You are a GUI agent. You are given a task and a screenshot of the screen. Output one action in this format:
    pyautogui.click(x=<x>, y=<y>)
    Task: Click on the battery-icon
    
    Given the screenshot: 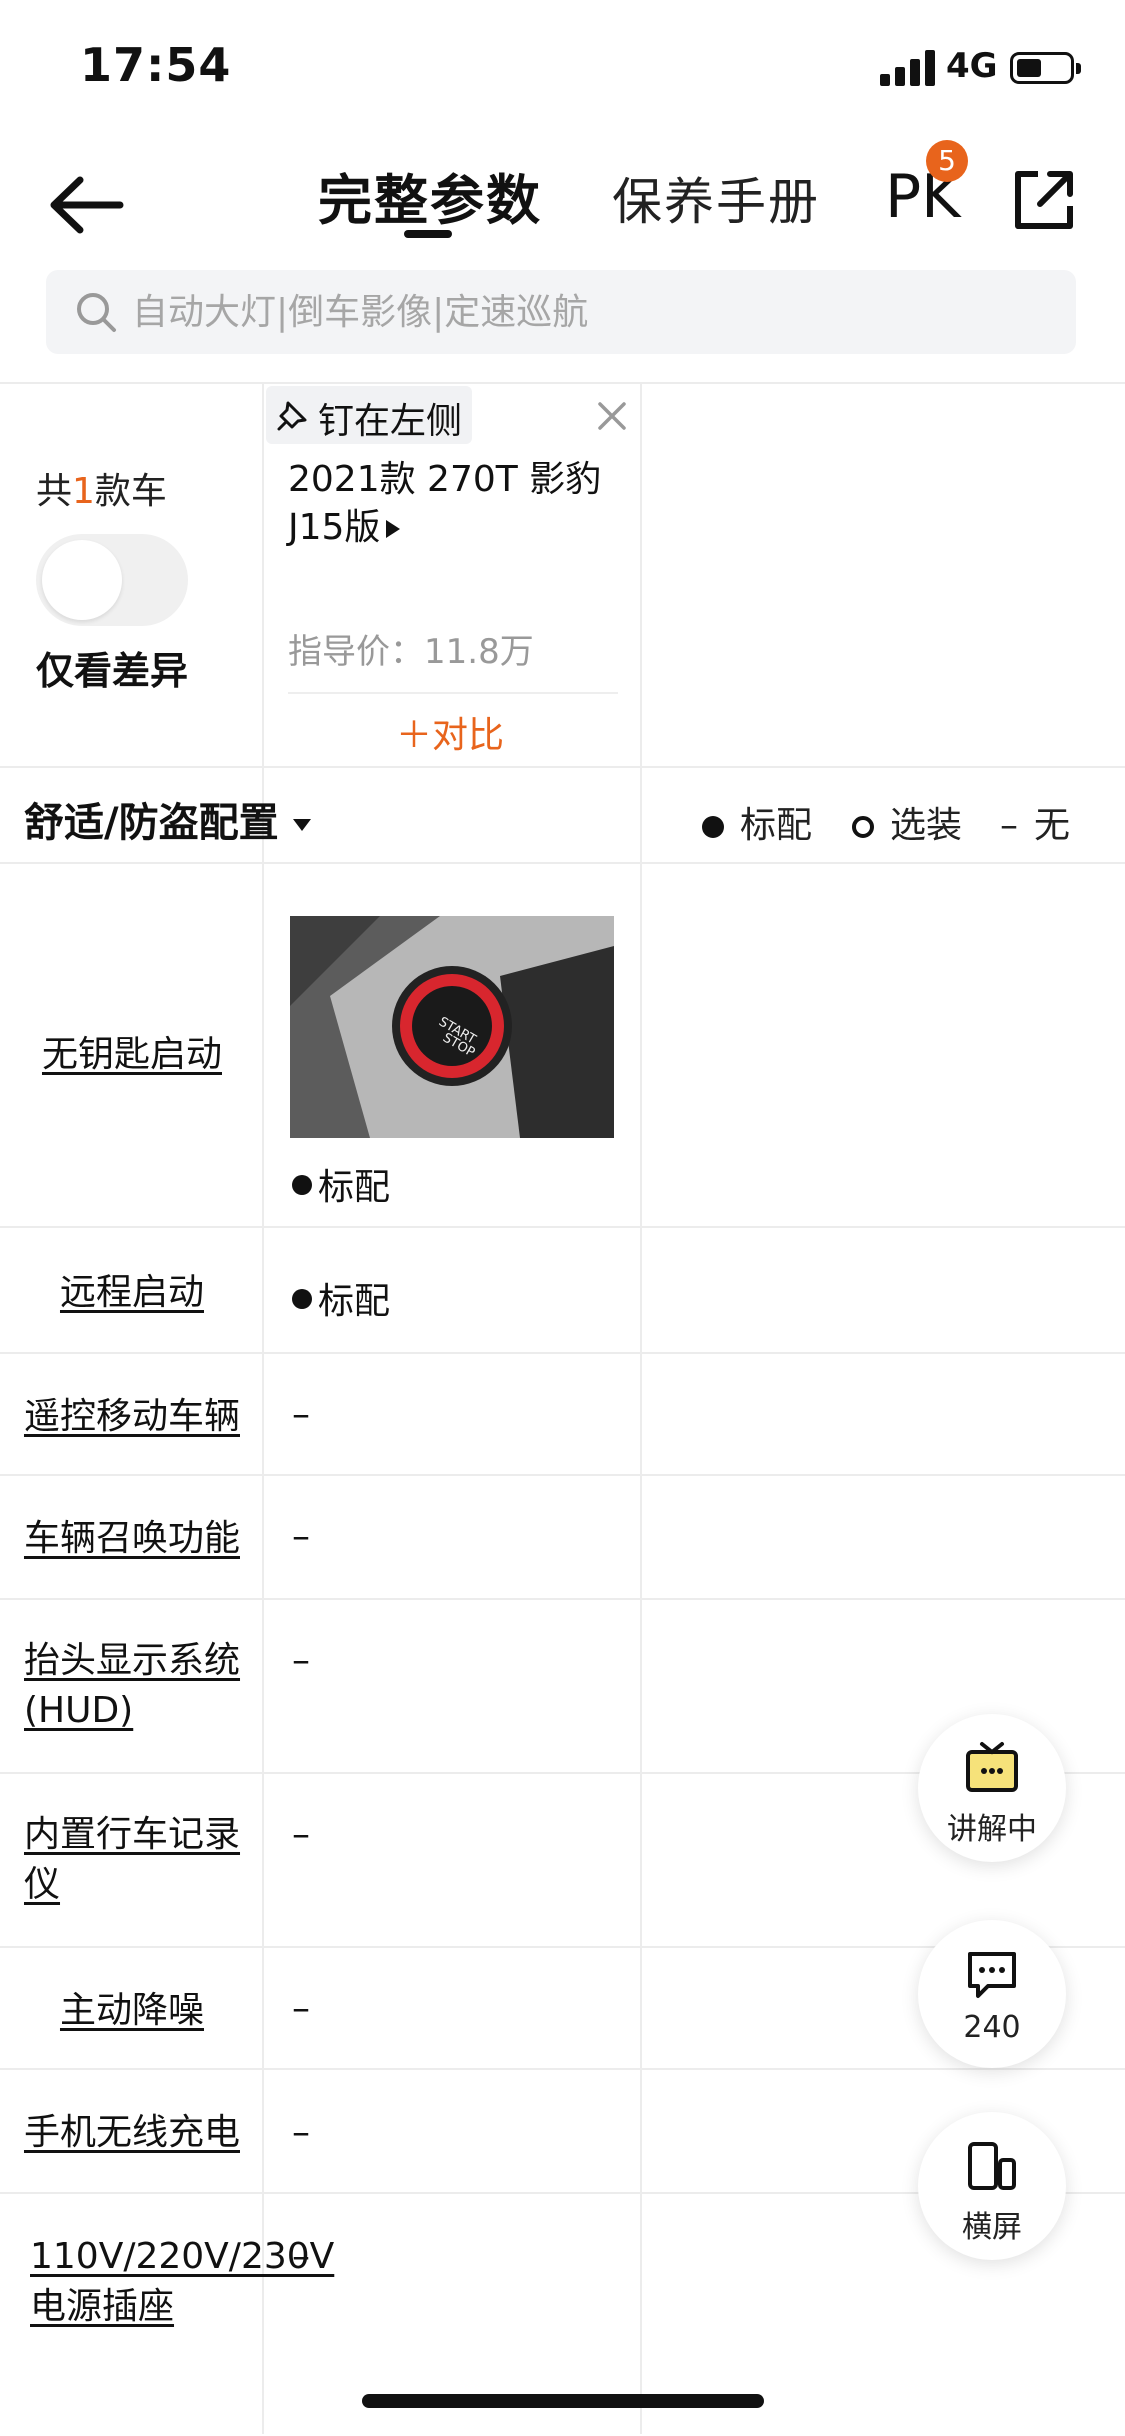 What is the action you would take?
    pyautogui.click(x=1045, y=68)
    